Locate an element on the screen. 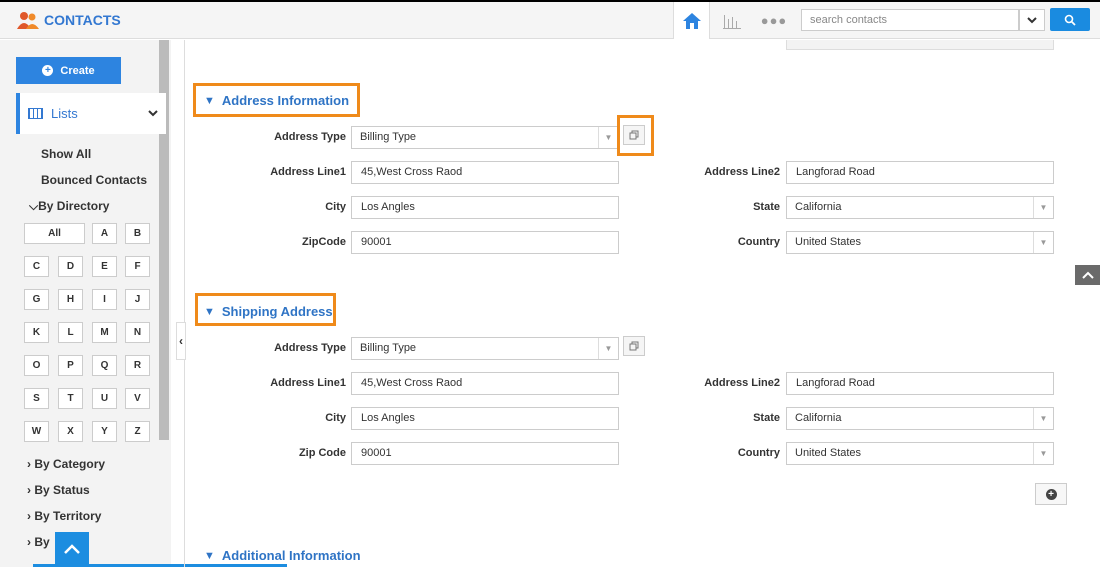  reports-button is located at coordinates (731, 20).